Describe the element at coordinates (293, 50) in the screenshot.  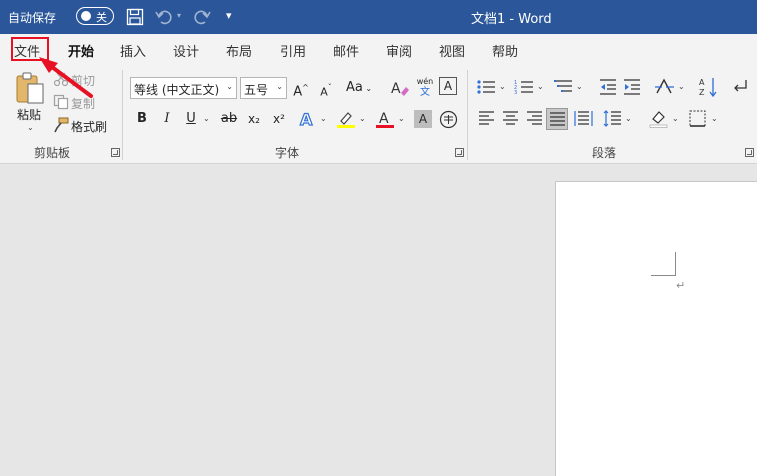
I see `tab-references: 引用` at that location.